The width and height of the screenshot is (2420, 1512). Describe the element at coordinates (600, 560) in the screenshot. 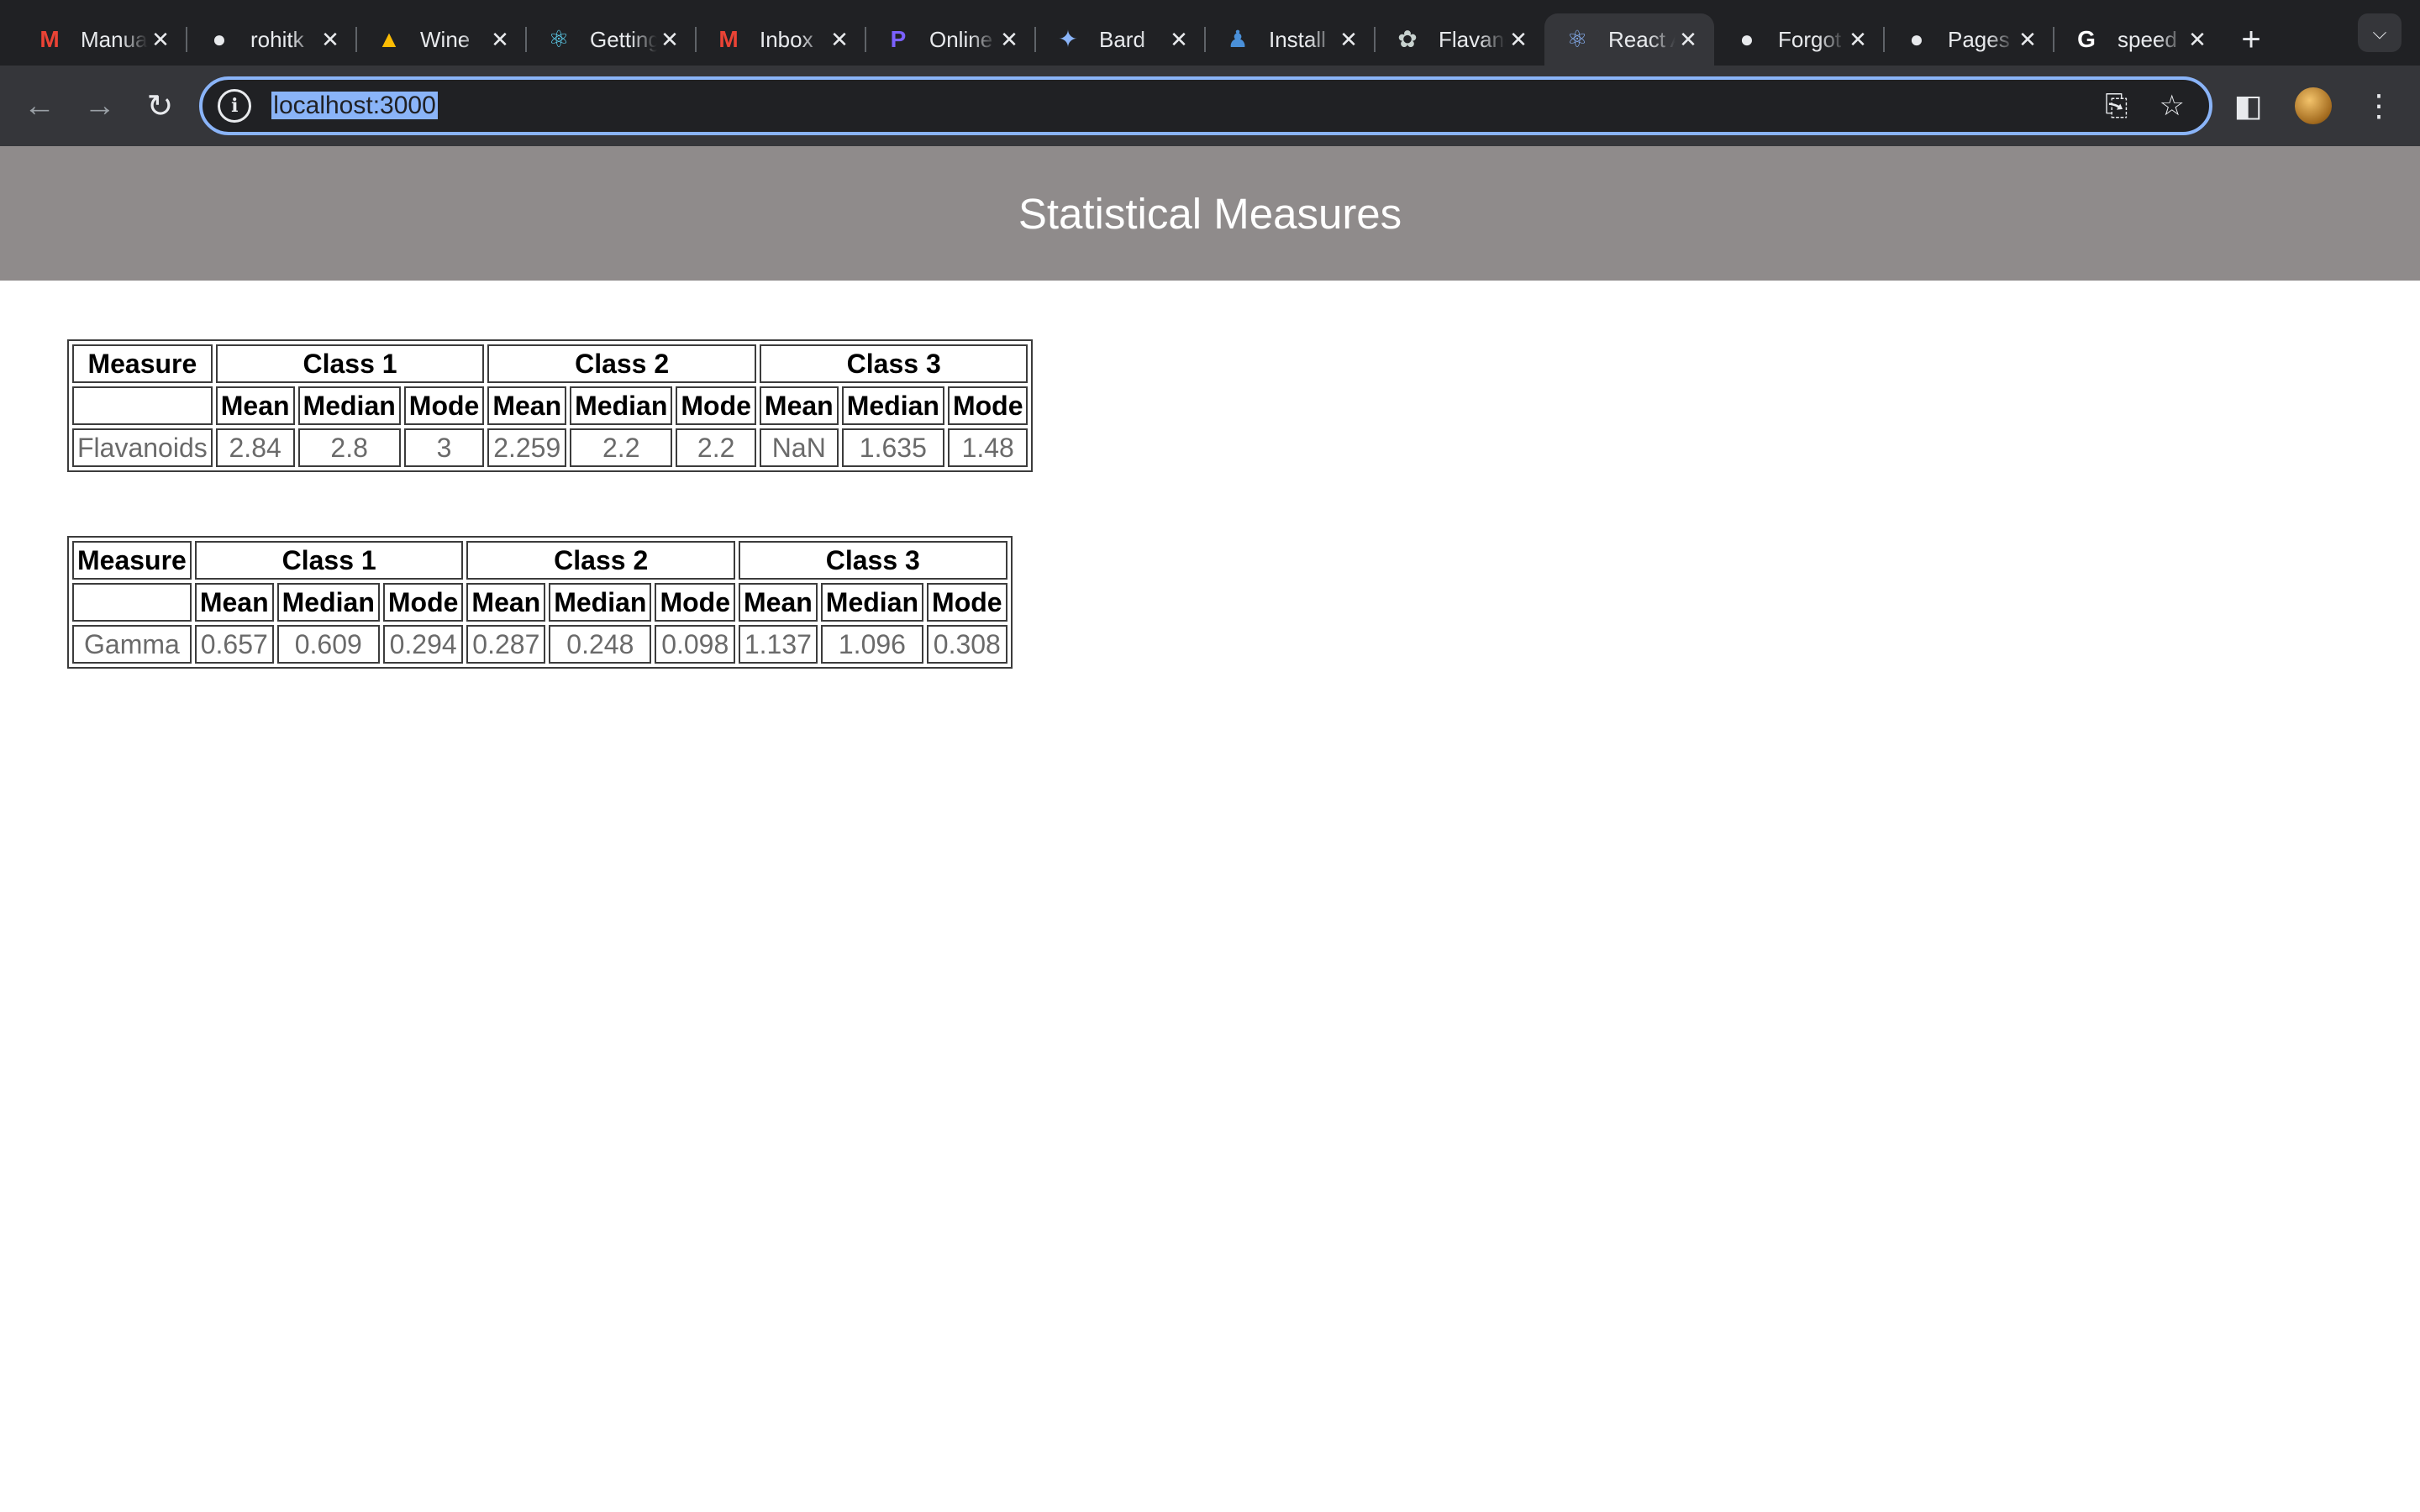

I see `header-cell: Class 2` at that location.